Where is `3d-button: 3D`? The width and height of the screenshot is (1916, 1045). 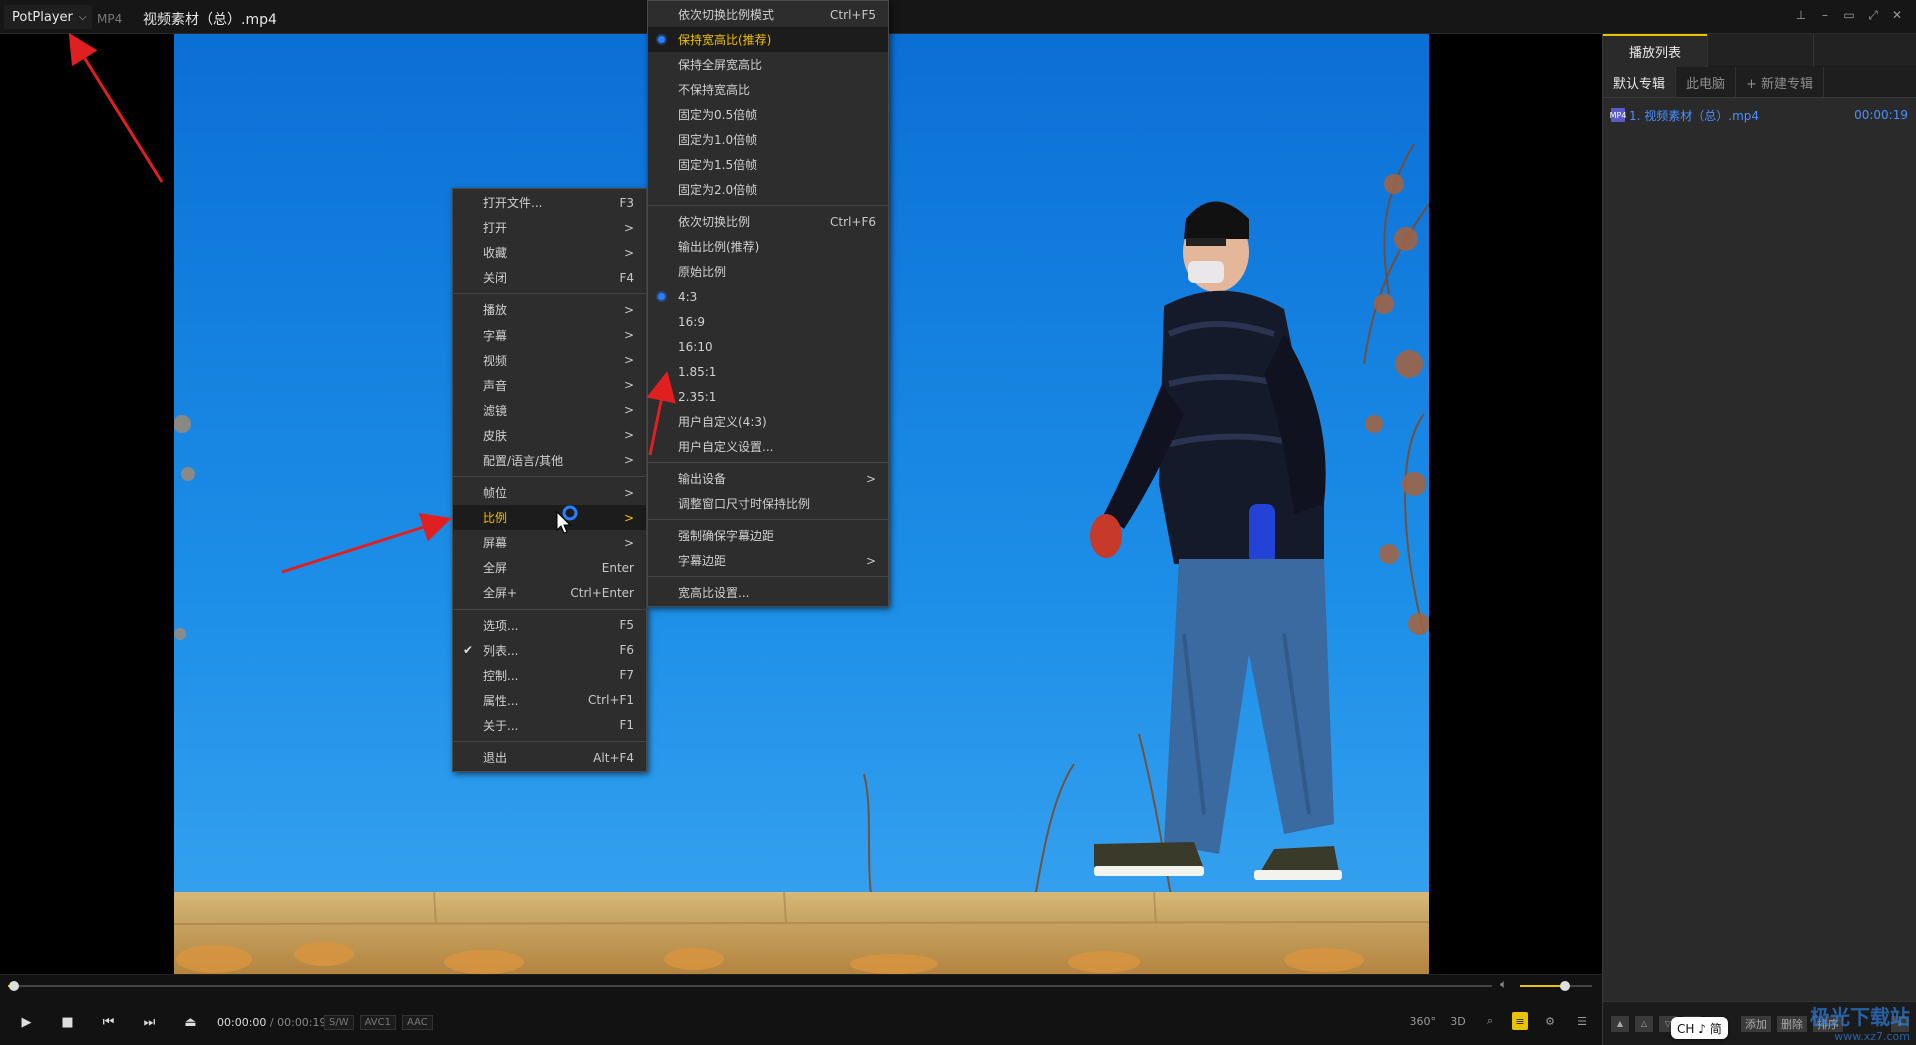 3d-button: 3D is located at coordinates (1458, 1021).